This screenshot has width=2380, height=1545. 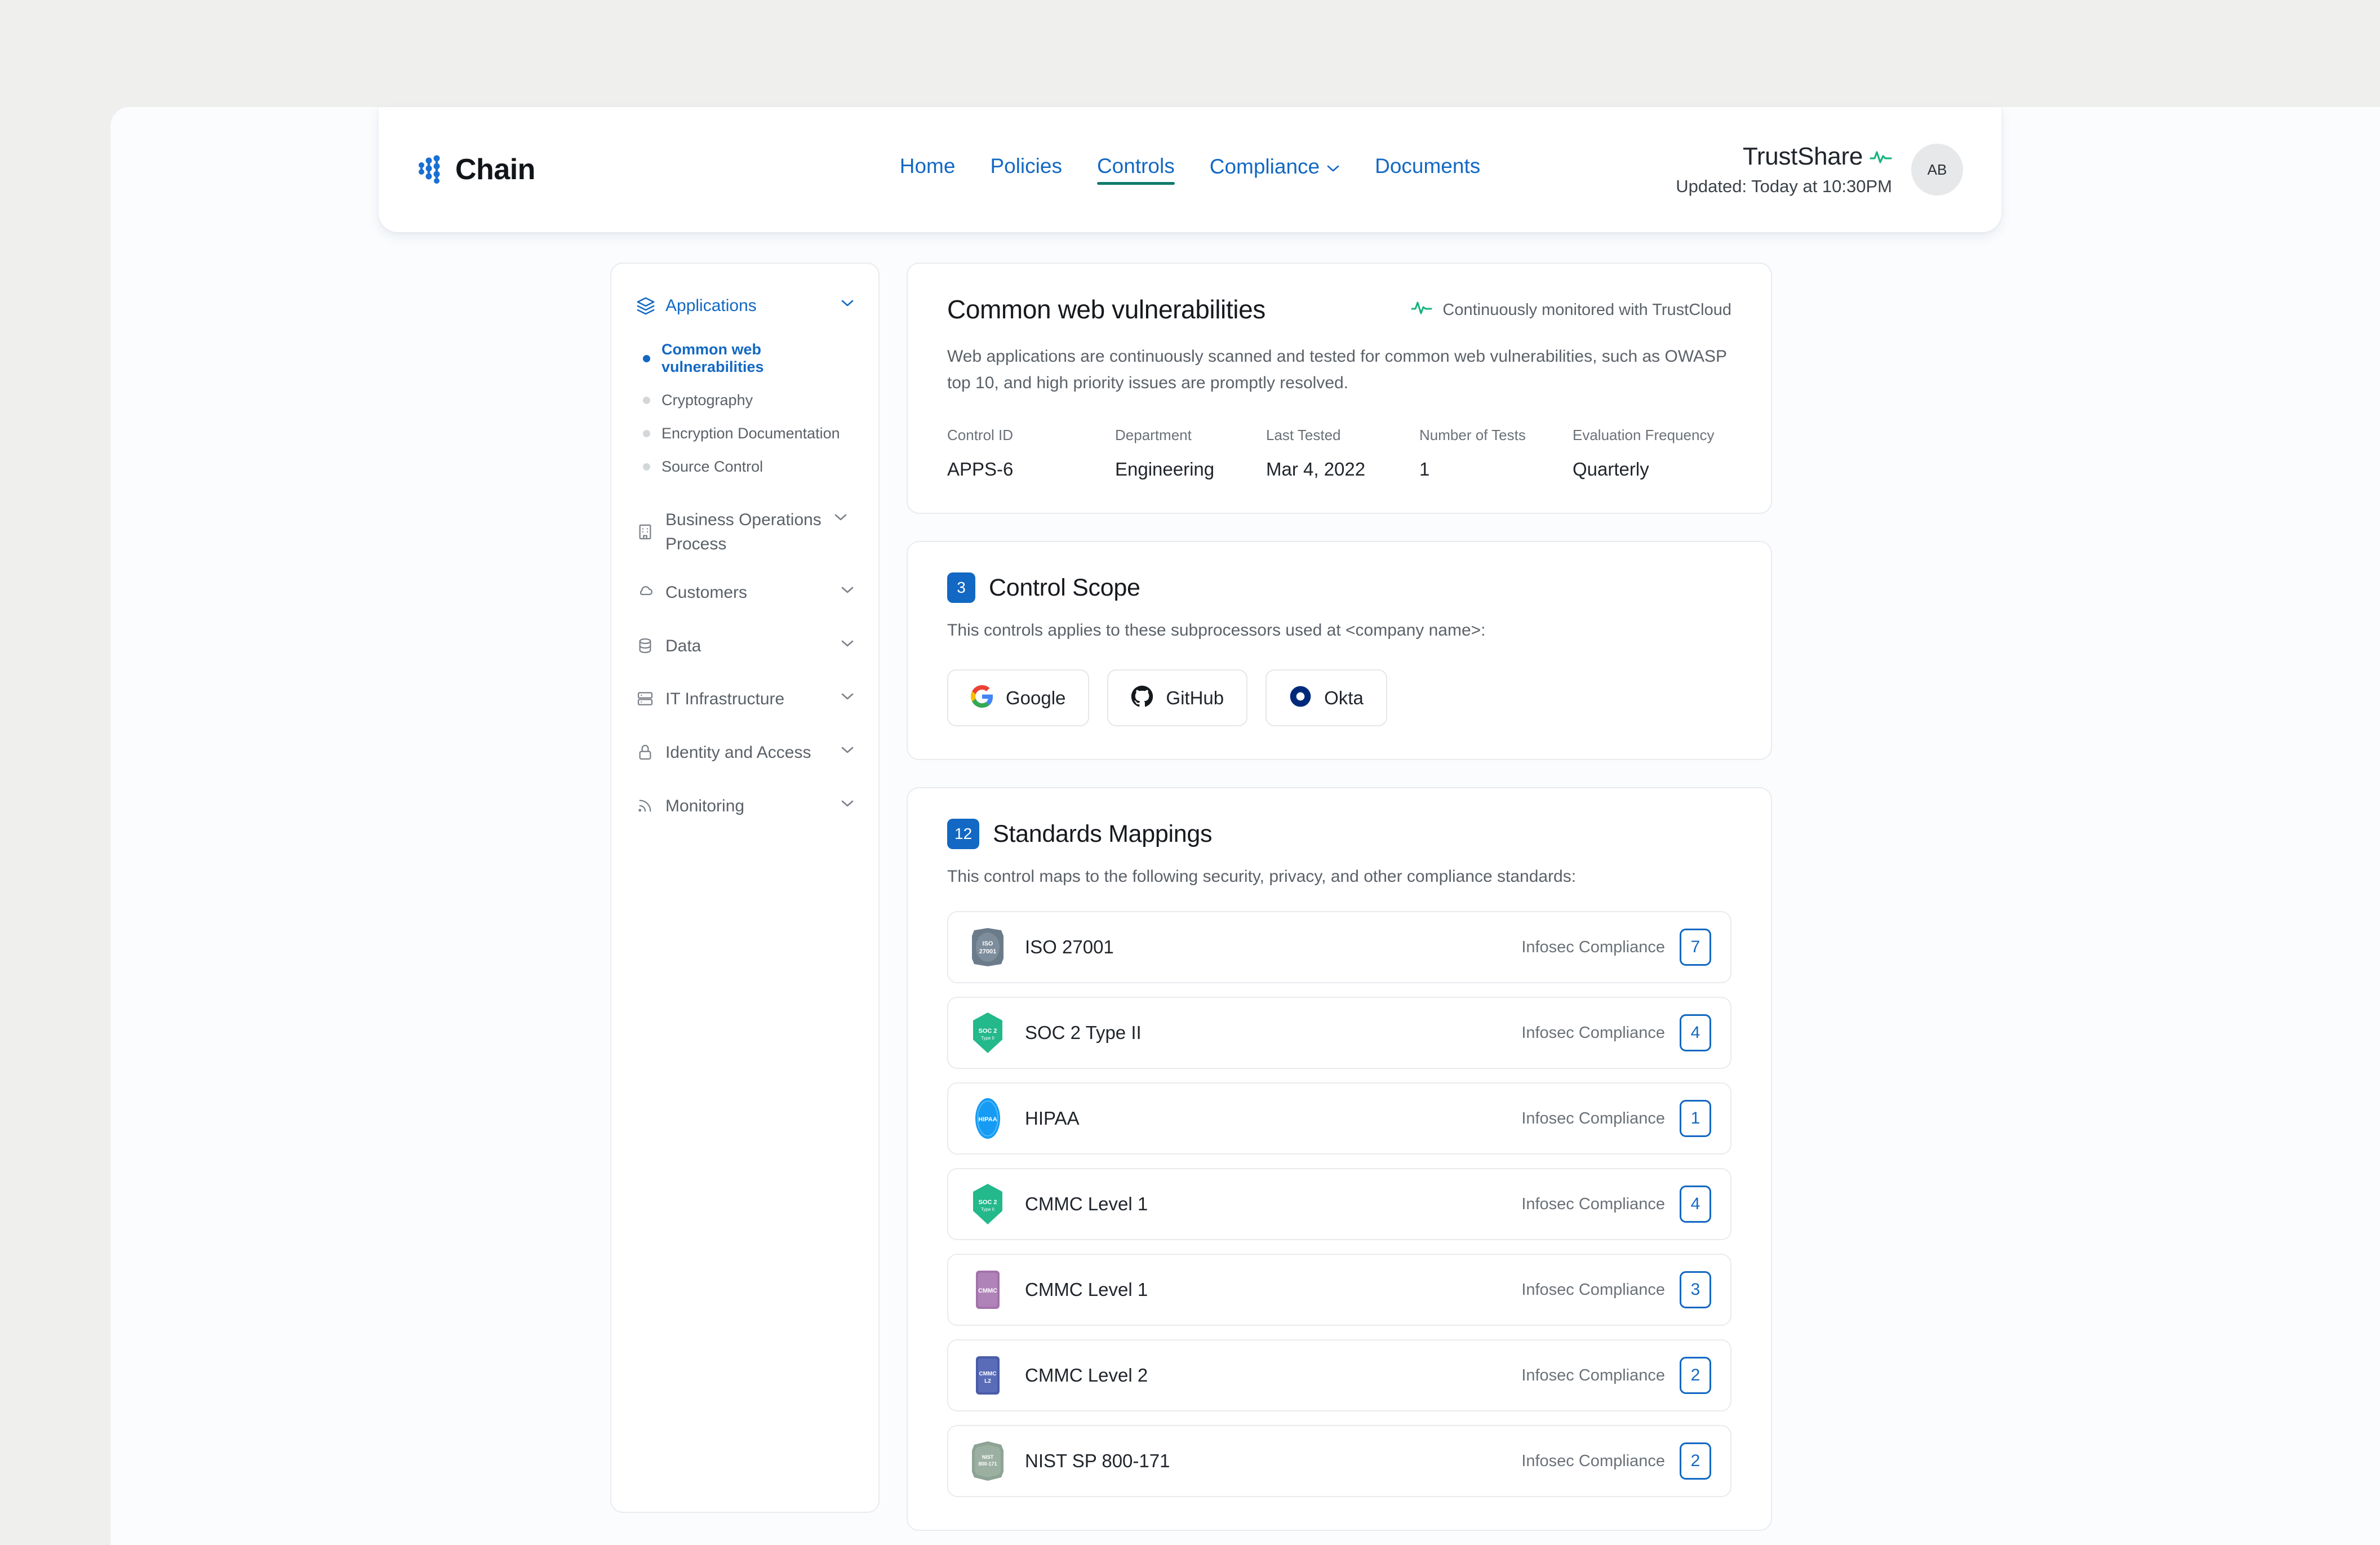 What do you see at coordinates (1784, 186) in the screenshot?
I see `updated-timestamp: Updated: Today at 10:30PM` at bounding box center [1784, 186].